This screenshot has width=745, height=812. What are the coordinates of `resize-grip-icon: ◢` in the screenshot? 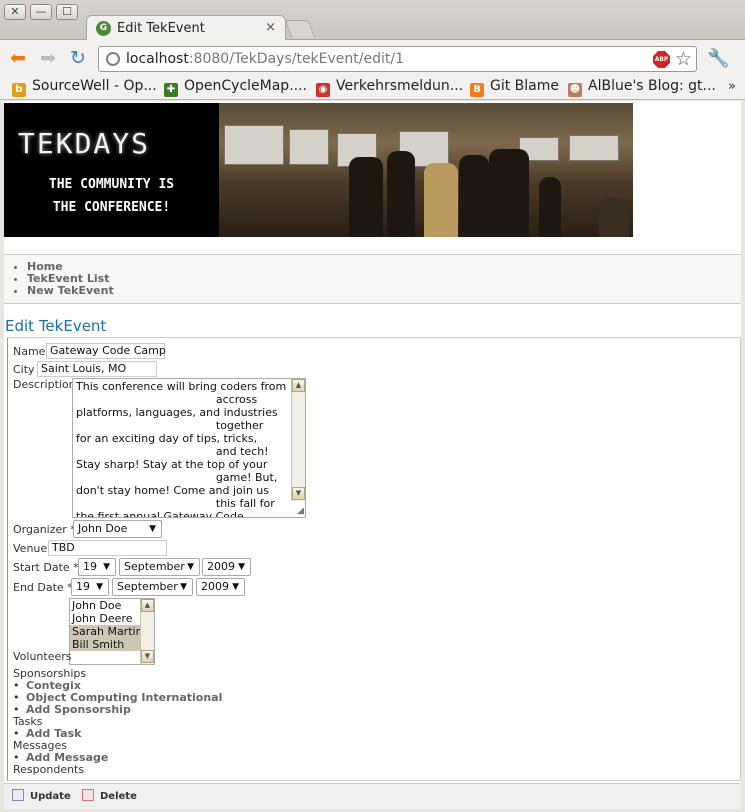 It's located at (300, 511).